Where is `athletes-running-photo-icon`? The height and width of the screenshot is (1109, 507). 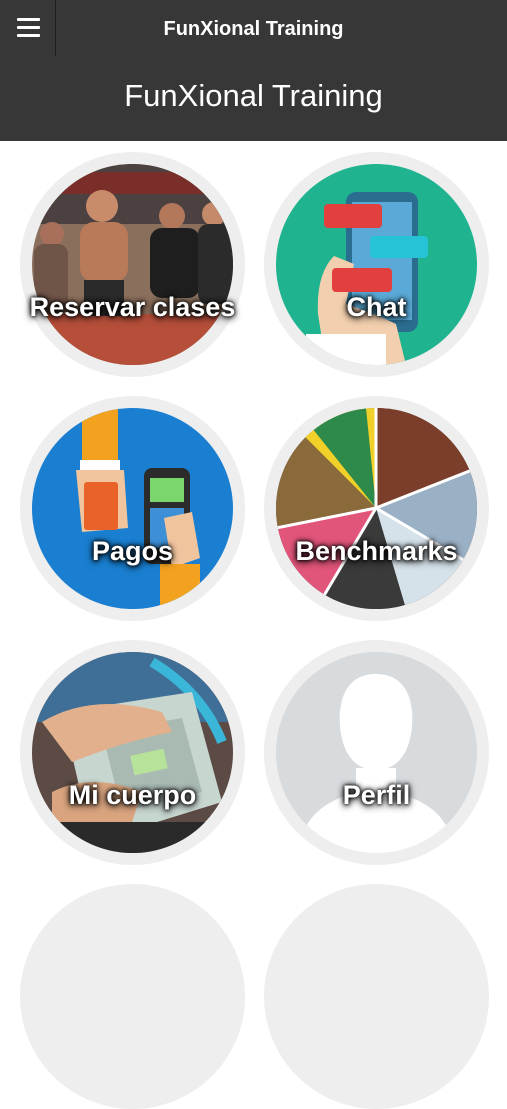 athletes-running-photo-icon is located at coordinates (132, 264).